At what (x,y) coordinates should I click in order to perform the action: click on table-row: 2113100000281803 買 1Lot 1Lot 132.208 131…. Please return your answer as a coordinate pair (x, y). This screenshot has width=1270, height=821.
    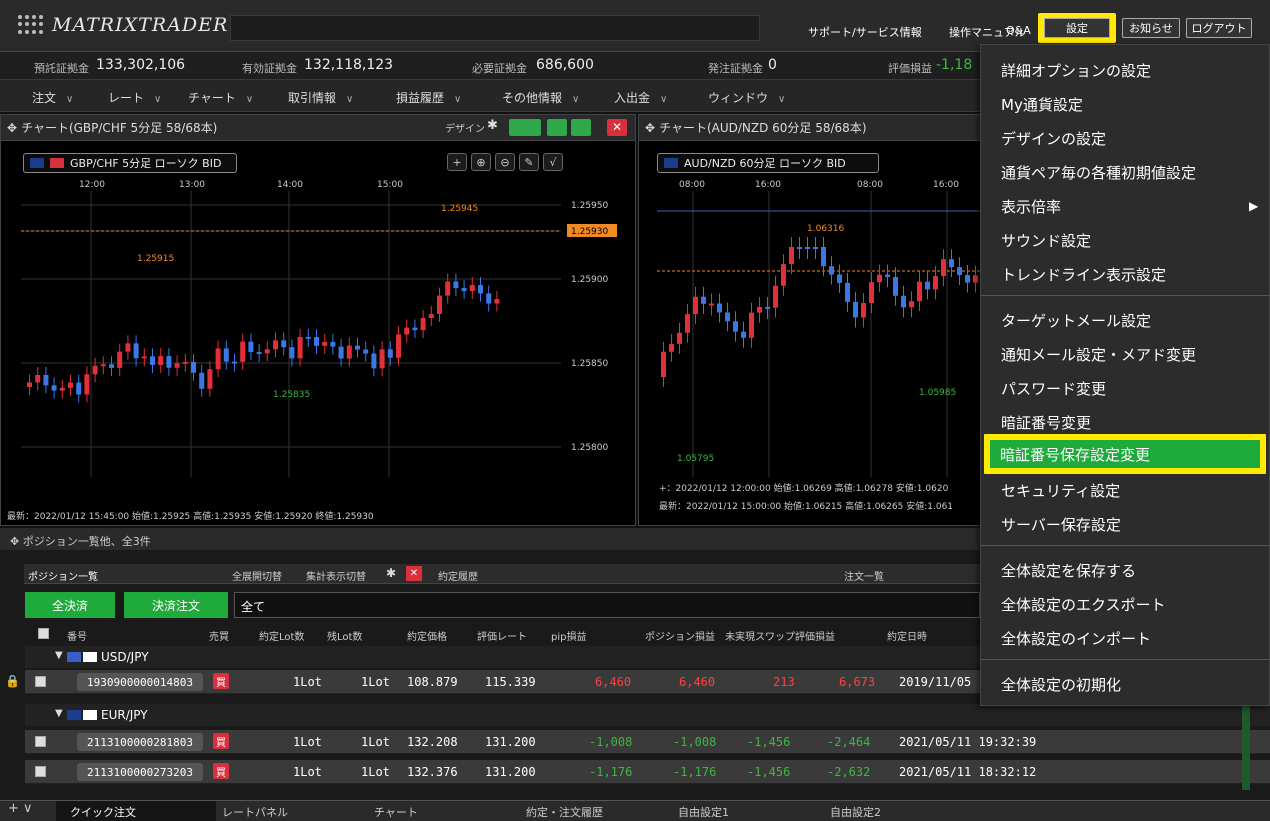
    Looking at the image, I should click on (647, 742).